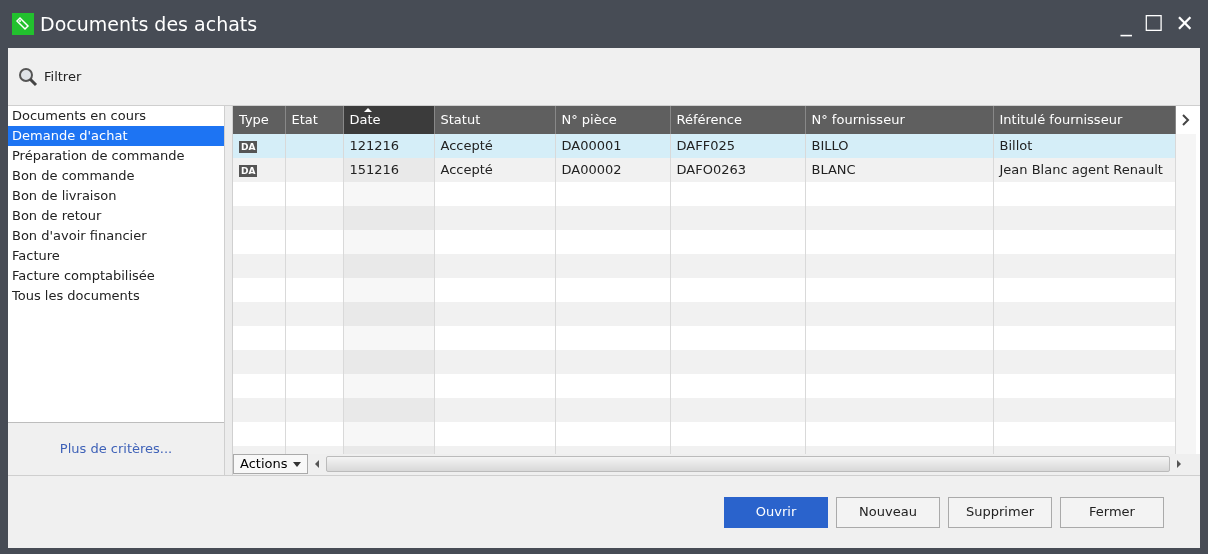 The height and width of the screenshot is (554, 1208). I want to click on column-header: Type, so click(259, 120).